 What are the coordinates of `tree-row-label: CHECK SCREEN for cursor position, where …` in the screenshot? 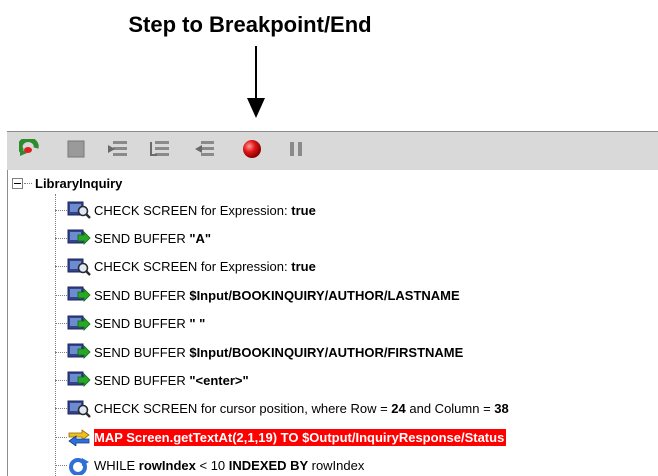 It's located at (301, 409).